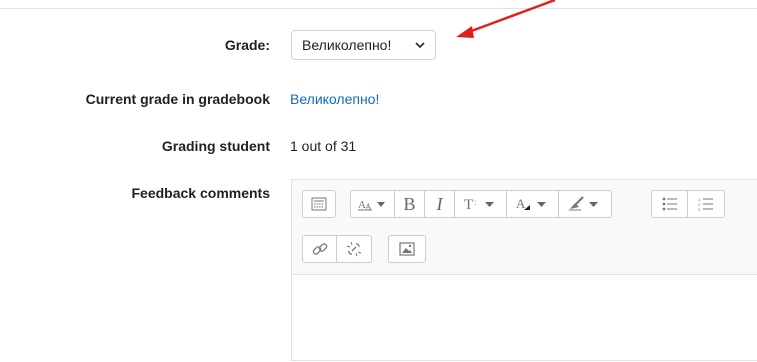 The height and width of the screenshot is (362, 757). What do you see at coordinates (215, 146) in the screenshot?
I see `grading-student-label: Grading student` at bounding box center [215, 146].